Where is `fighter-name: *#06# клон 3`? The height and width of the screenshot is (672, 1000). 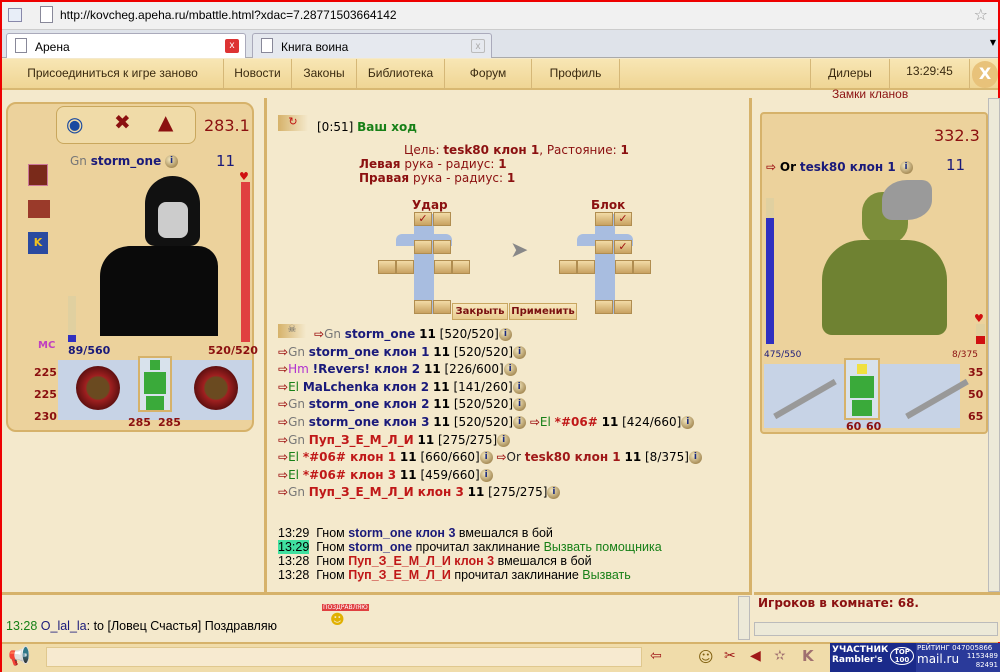 fighter-name: *#06# клон 3 is located at coordinates (349, 475).